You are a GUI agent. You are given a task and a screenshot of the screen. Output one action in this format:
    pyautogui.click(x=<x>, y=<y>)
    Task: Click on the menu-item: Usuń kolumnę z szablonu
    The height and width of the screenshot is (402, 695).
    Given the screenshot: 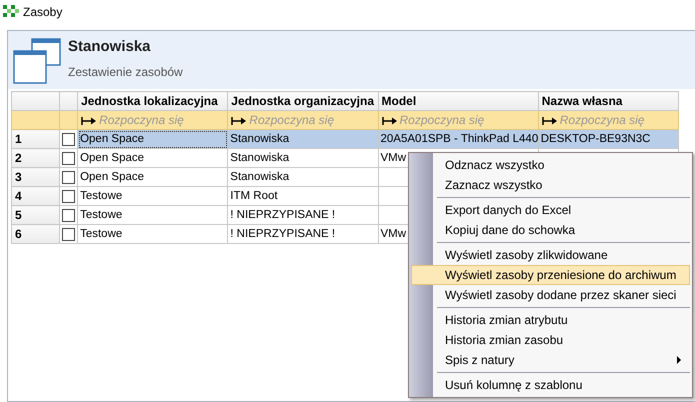 What is the action you would take?
    pyautogui.click(x=550, y=385)
    